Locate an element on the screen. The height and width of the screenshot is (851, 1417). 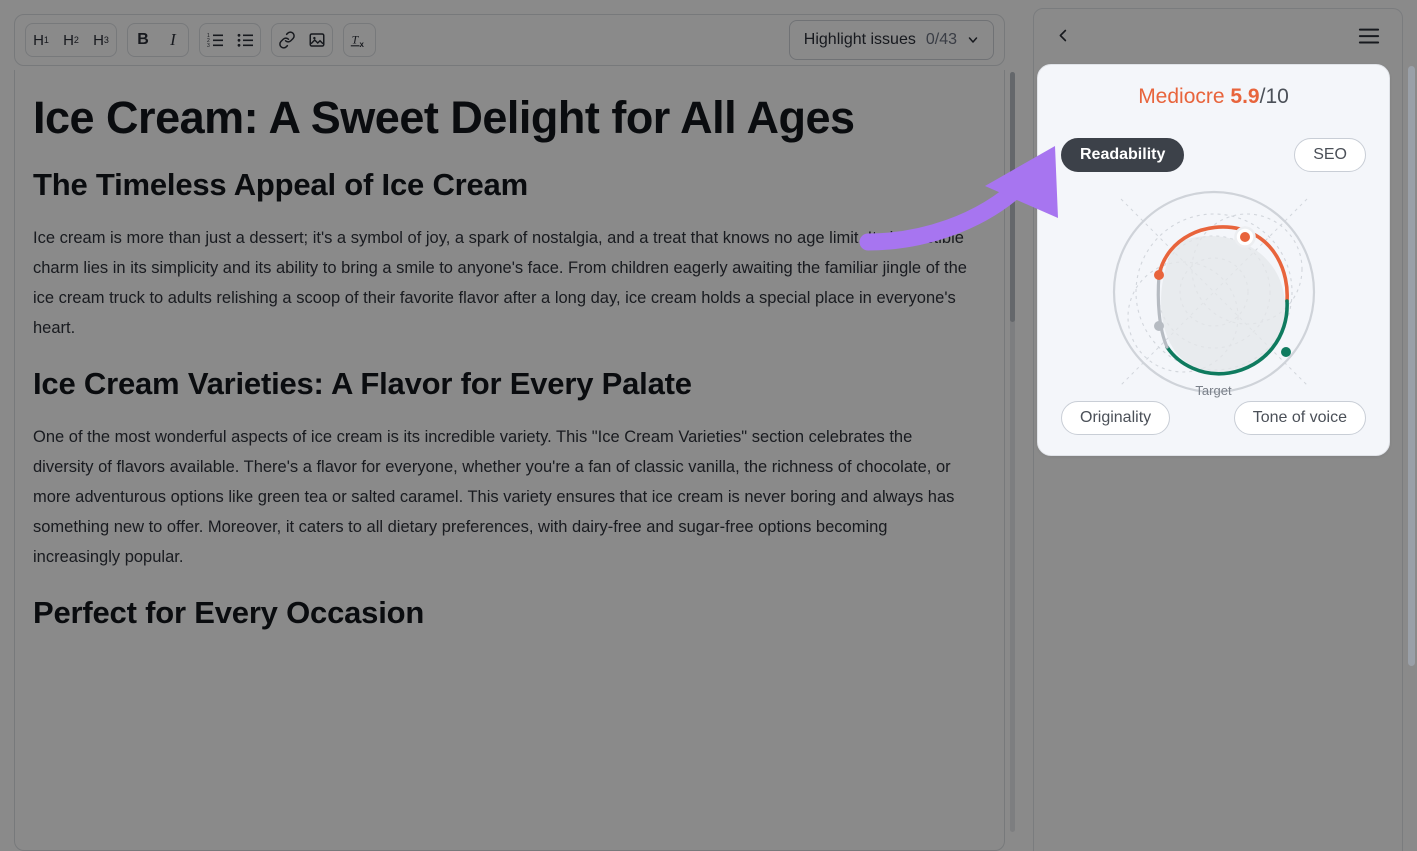
document-scrollbar is located at coordinates (1012, 452).